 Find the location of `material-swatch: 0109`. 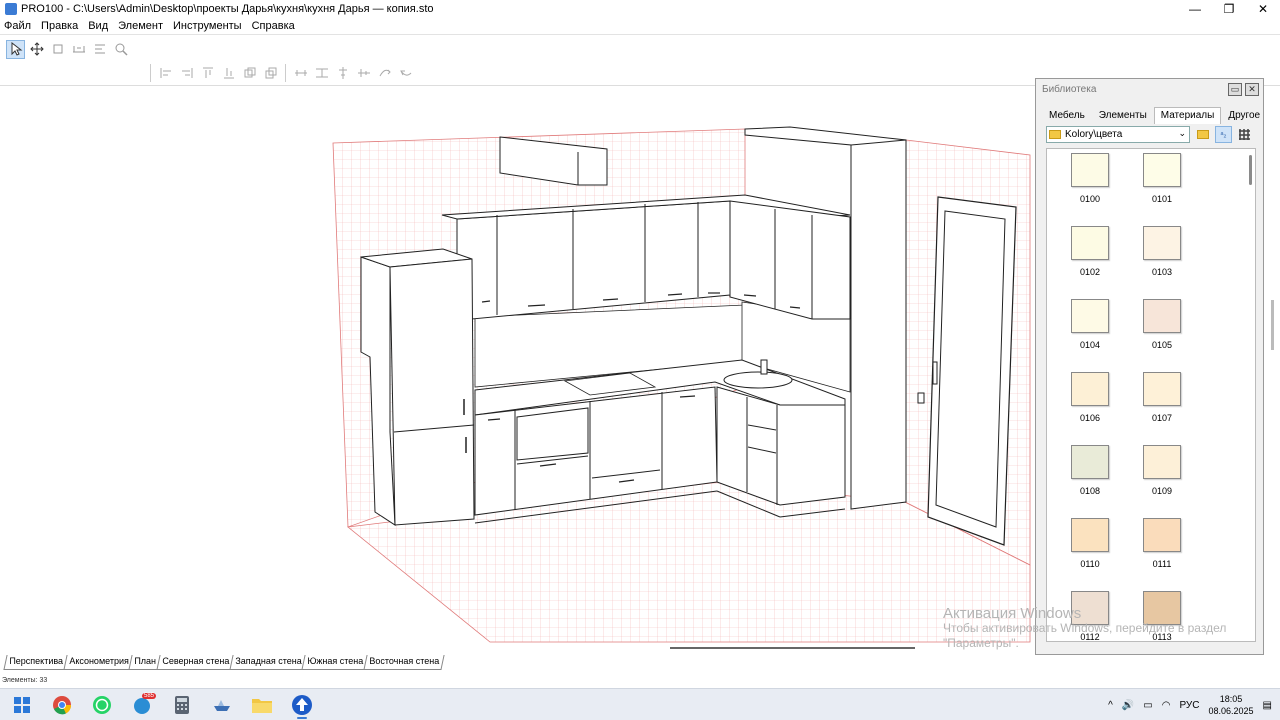

material-swatch: 0109 is located at coordinates (1162, 470).